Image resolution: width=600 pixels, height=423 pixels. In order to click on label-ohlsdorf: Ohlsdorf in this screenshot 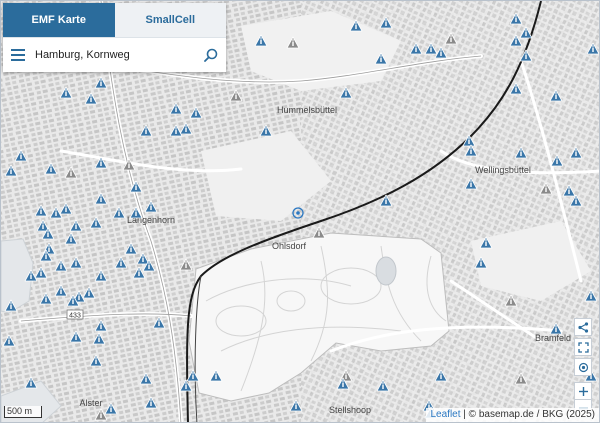, I will do `click(289, 246)`.